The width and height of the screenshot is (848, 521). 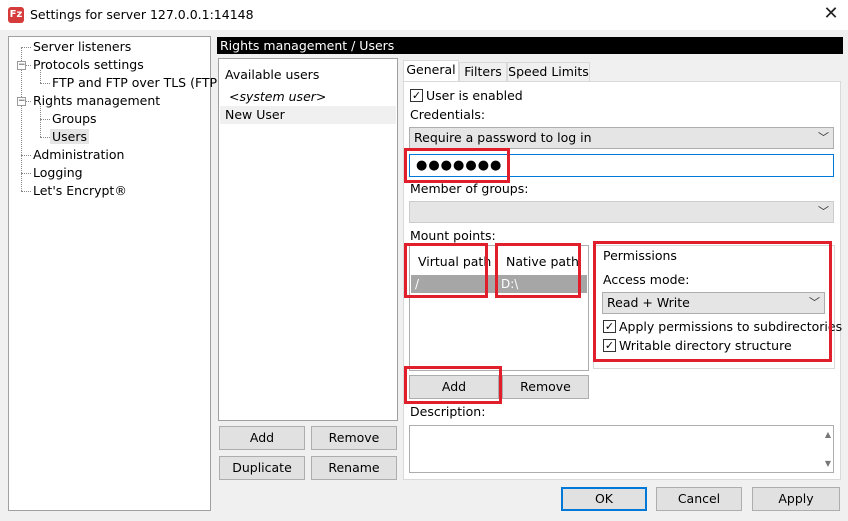 I want to click on users-list: Available users <system user> New User, so click(x=308, y=239).